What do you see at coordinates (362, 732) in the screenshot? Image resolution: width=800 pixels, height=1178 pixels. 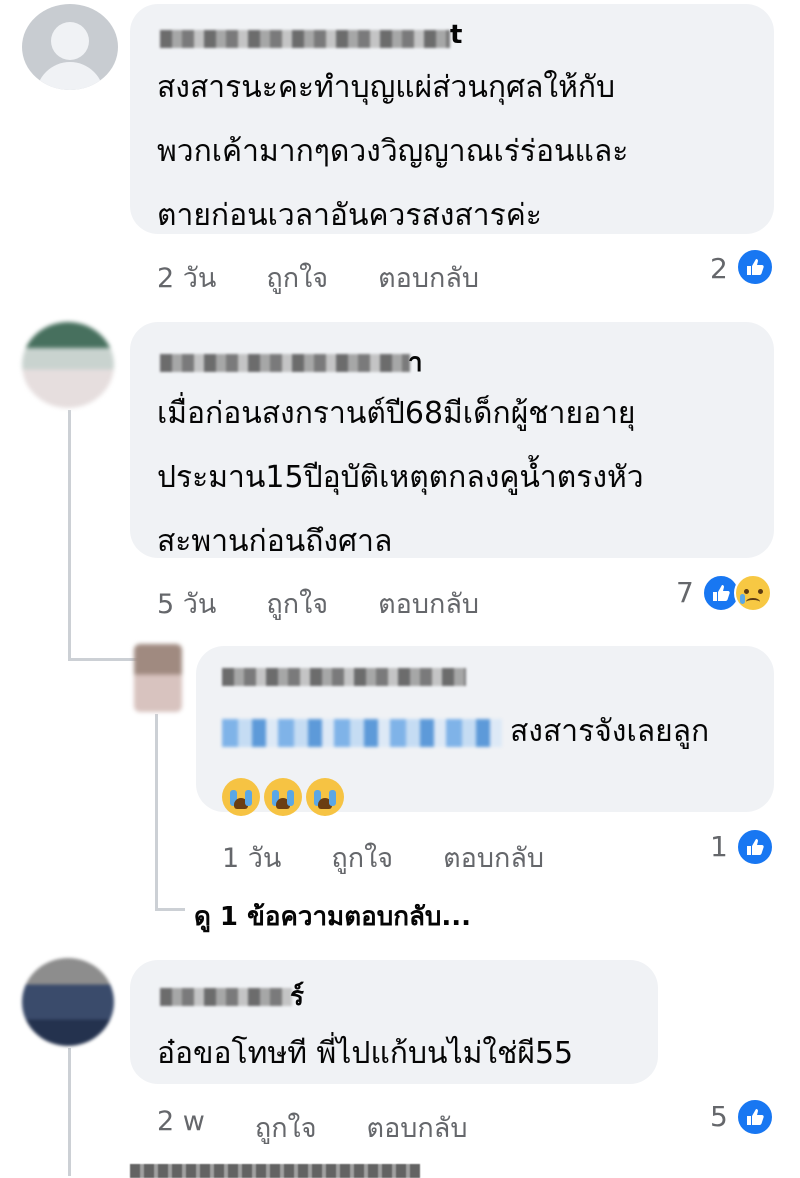 I see `mention-tag-blurred` at bounding box center [362, 732].